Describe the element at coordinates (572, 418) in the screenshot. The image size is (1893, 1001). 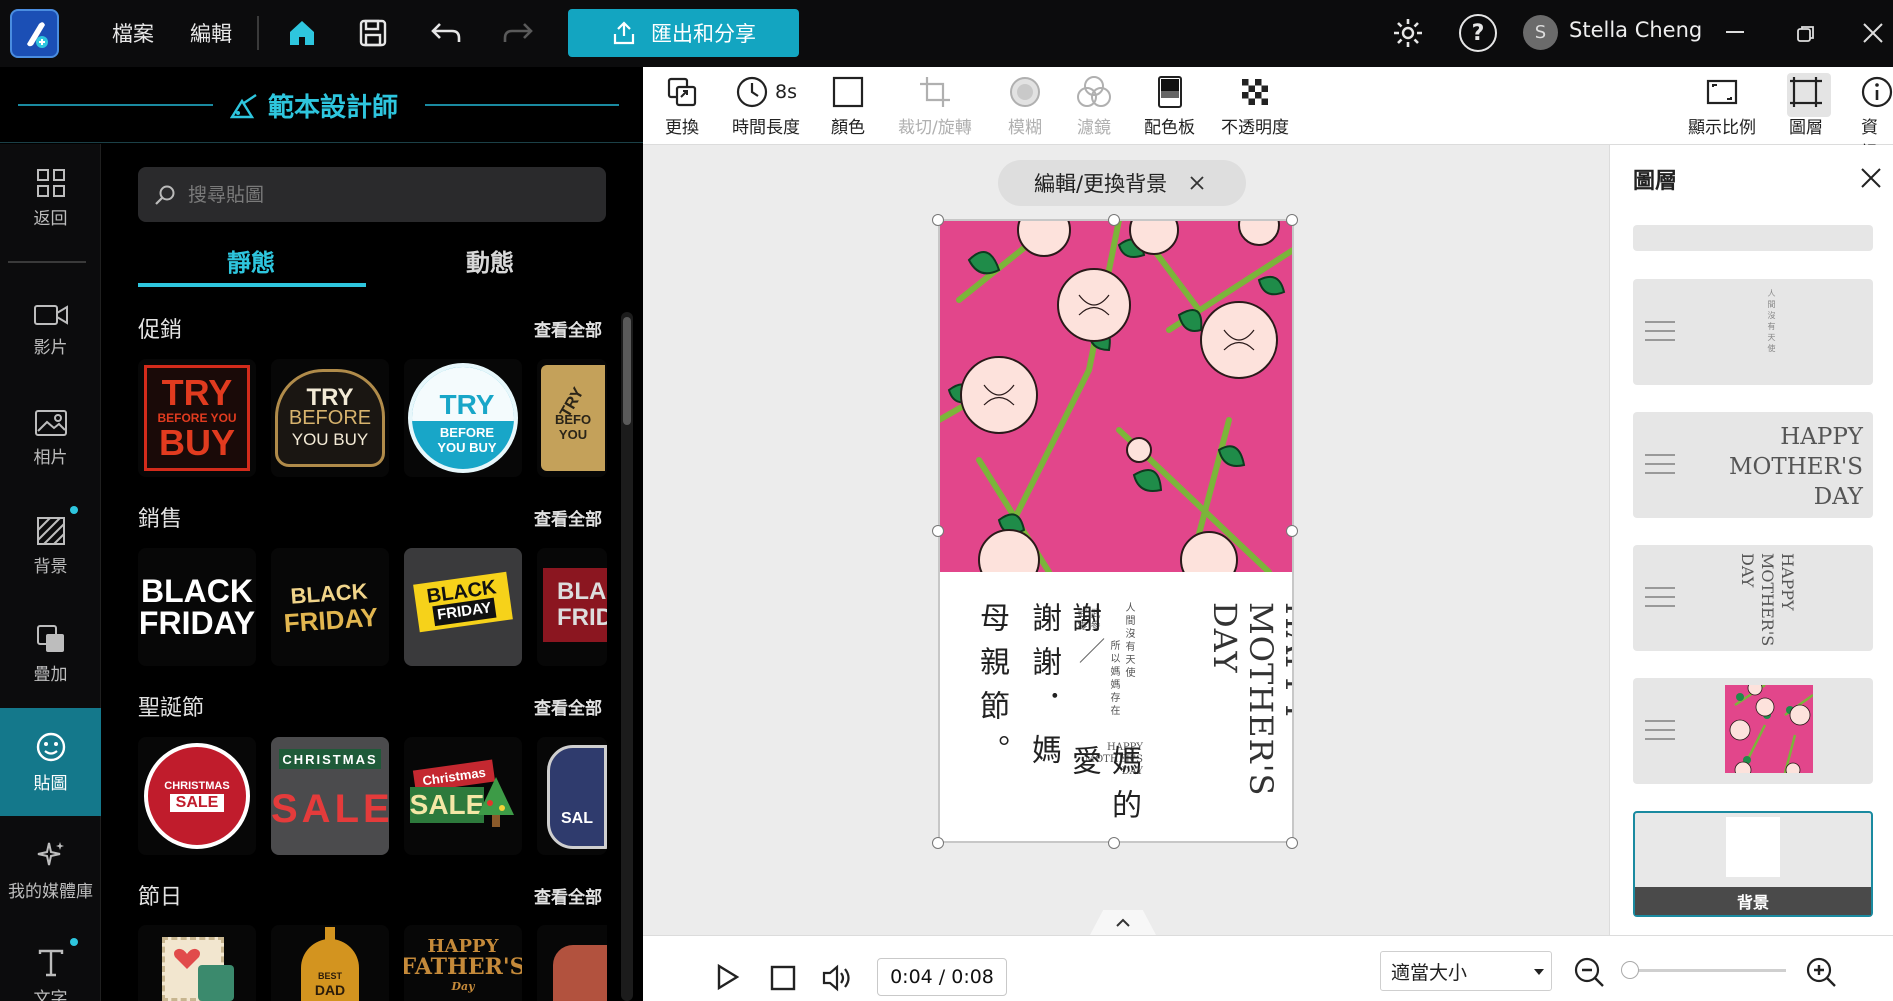
I see `sticker-try-tag: TRY BEFO YOU` at that location.